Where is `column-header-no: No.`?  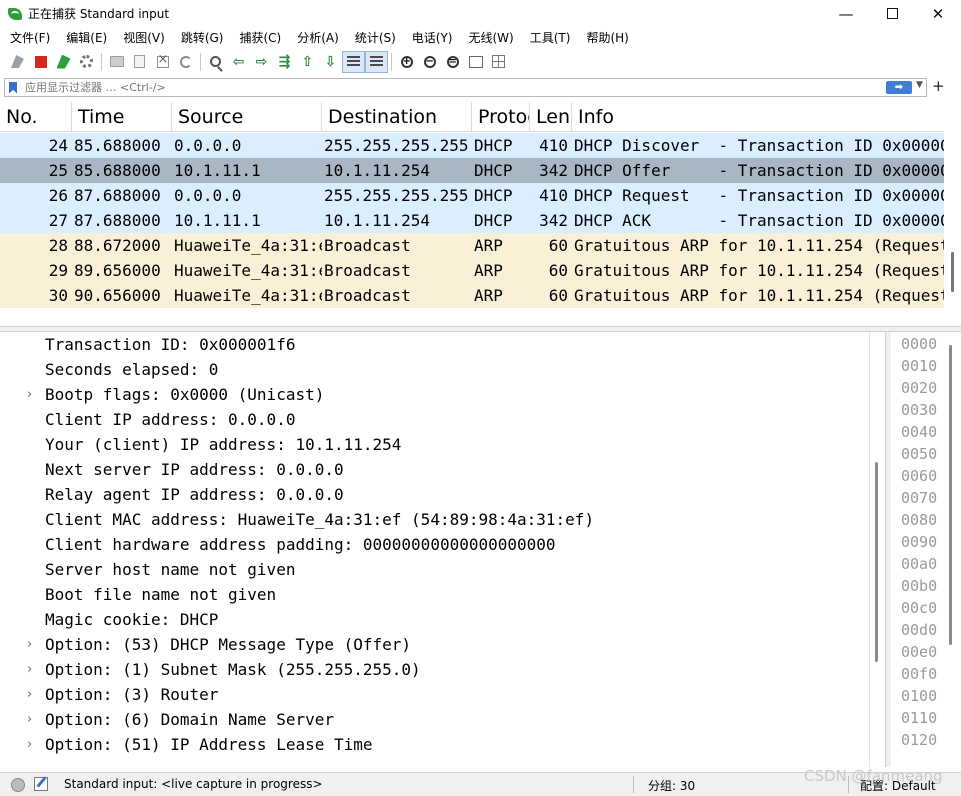 column-header-no: No. is located at coordinates (36, 116).